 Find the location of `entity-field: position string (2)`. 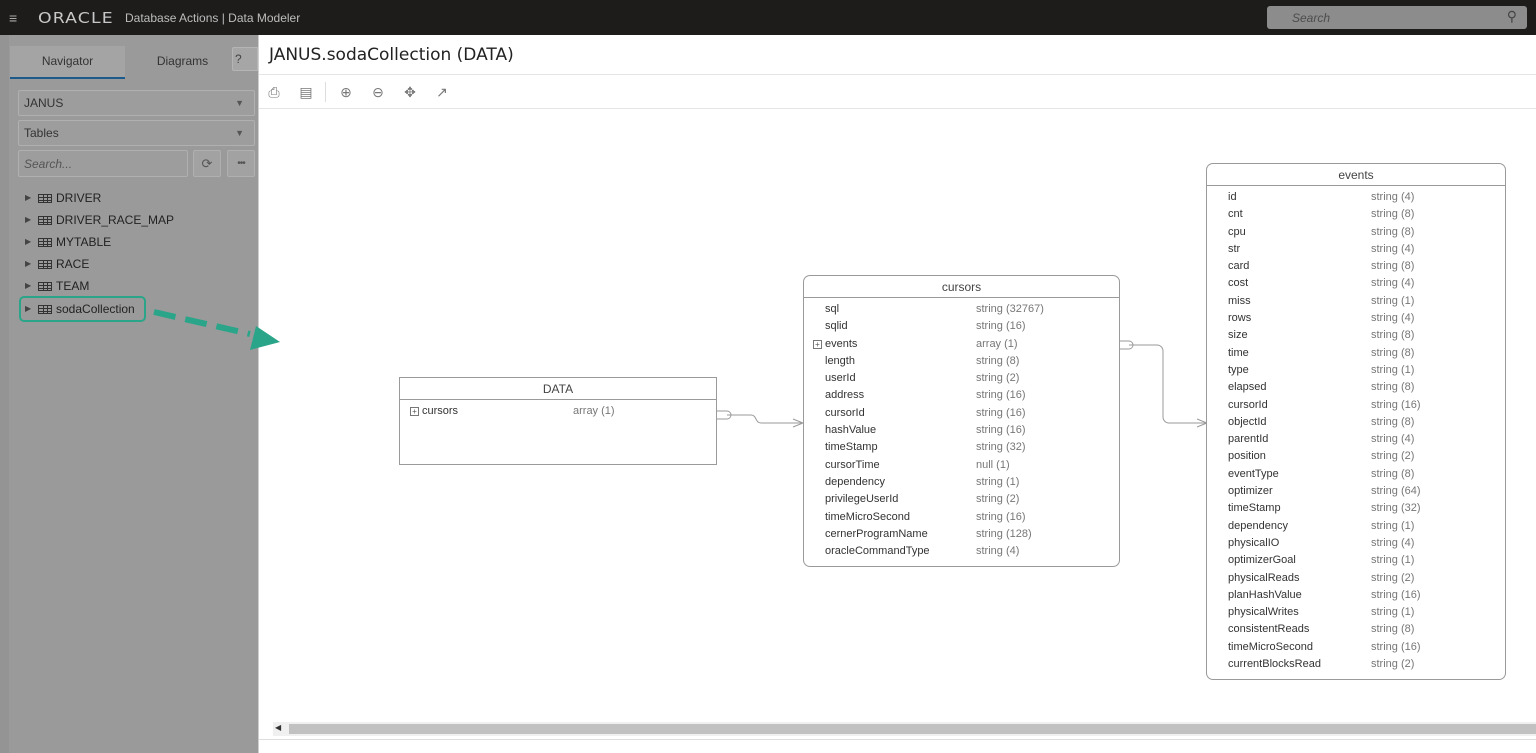

entity-field: position string (2) is located at coordinates (1356, 456).